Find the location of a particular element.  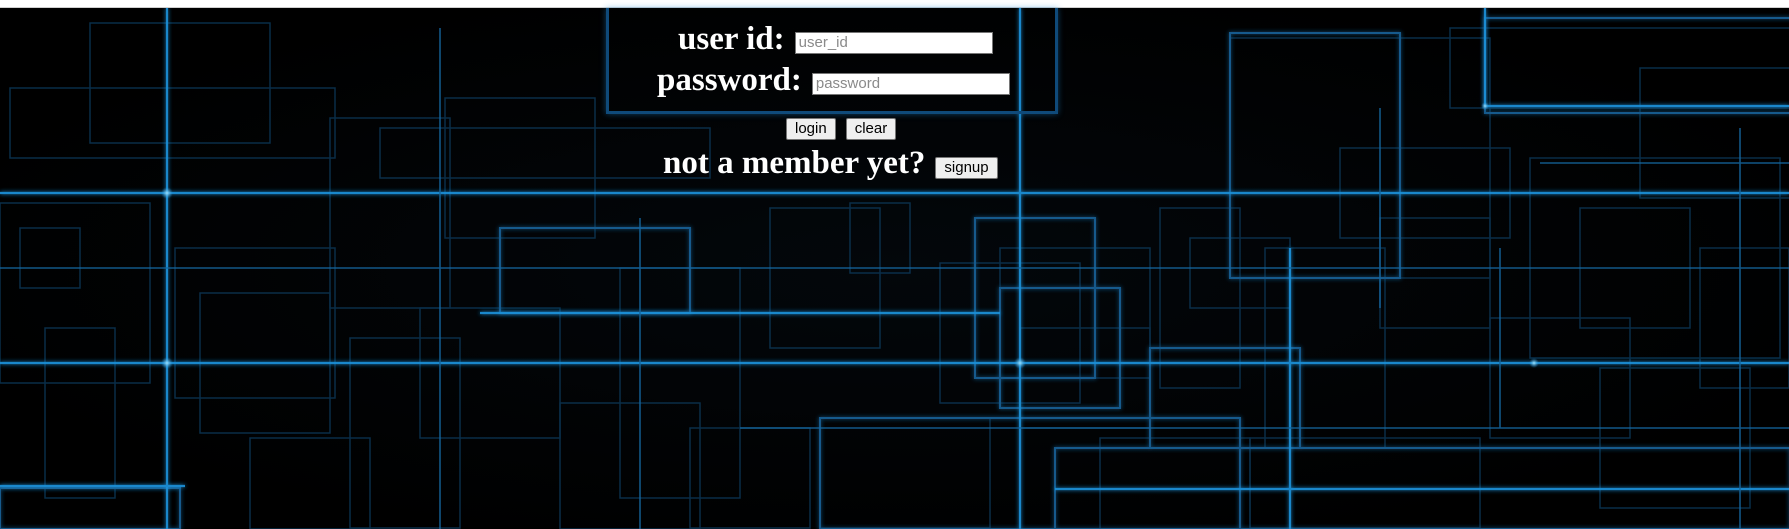

user-id-row: user id: is located at coordinates (835, 39).